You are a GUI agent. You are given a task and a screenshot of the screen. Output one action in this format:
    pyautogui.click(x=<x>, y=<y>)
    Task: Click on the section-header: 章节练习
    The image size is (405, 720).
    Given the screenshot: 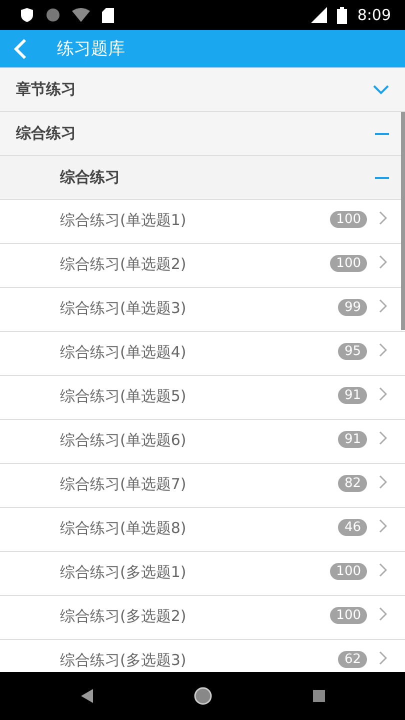 What is the action you would take?
    pyautogui.click(x=202, y=90)
    